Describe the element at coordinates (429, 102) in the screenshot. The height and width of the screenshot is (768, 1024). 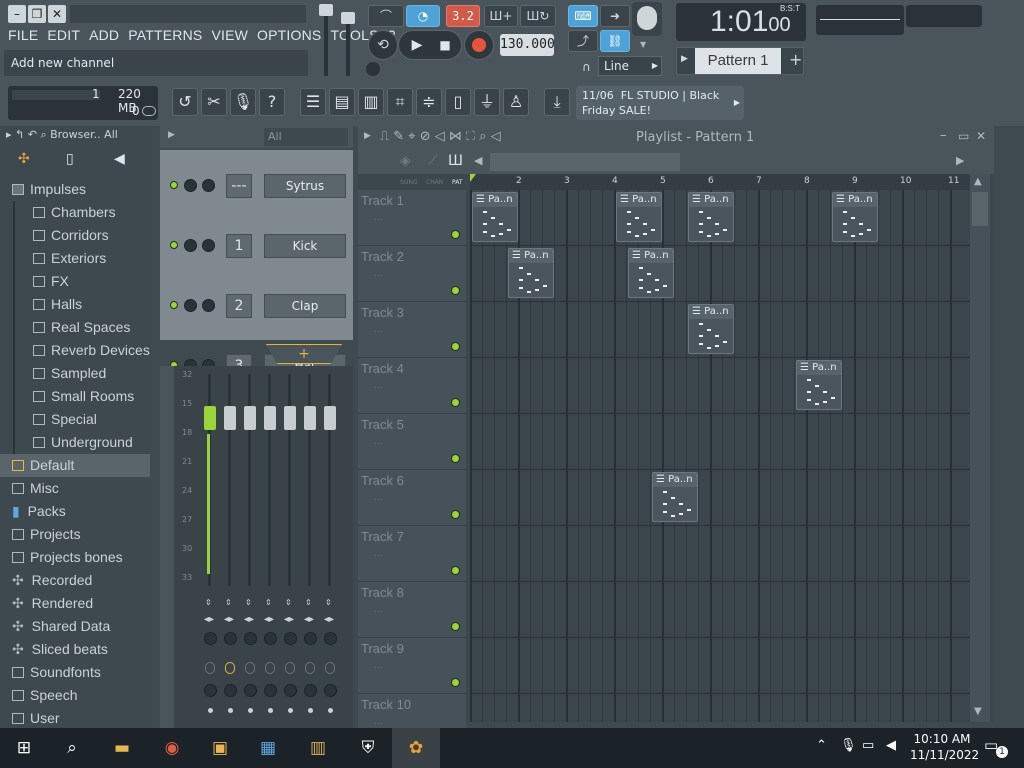
I see `mixer-icon: ≑` at that location.